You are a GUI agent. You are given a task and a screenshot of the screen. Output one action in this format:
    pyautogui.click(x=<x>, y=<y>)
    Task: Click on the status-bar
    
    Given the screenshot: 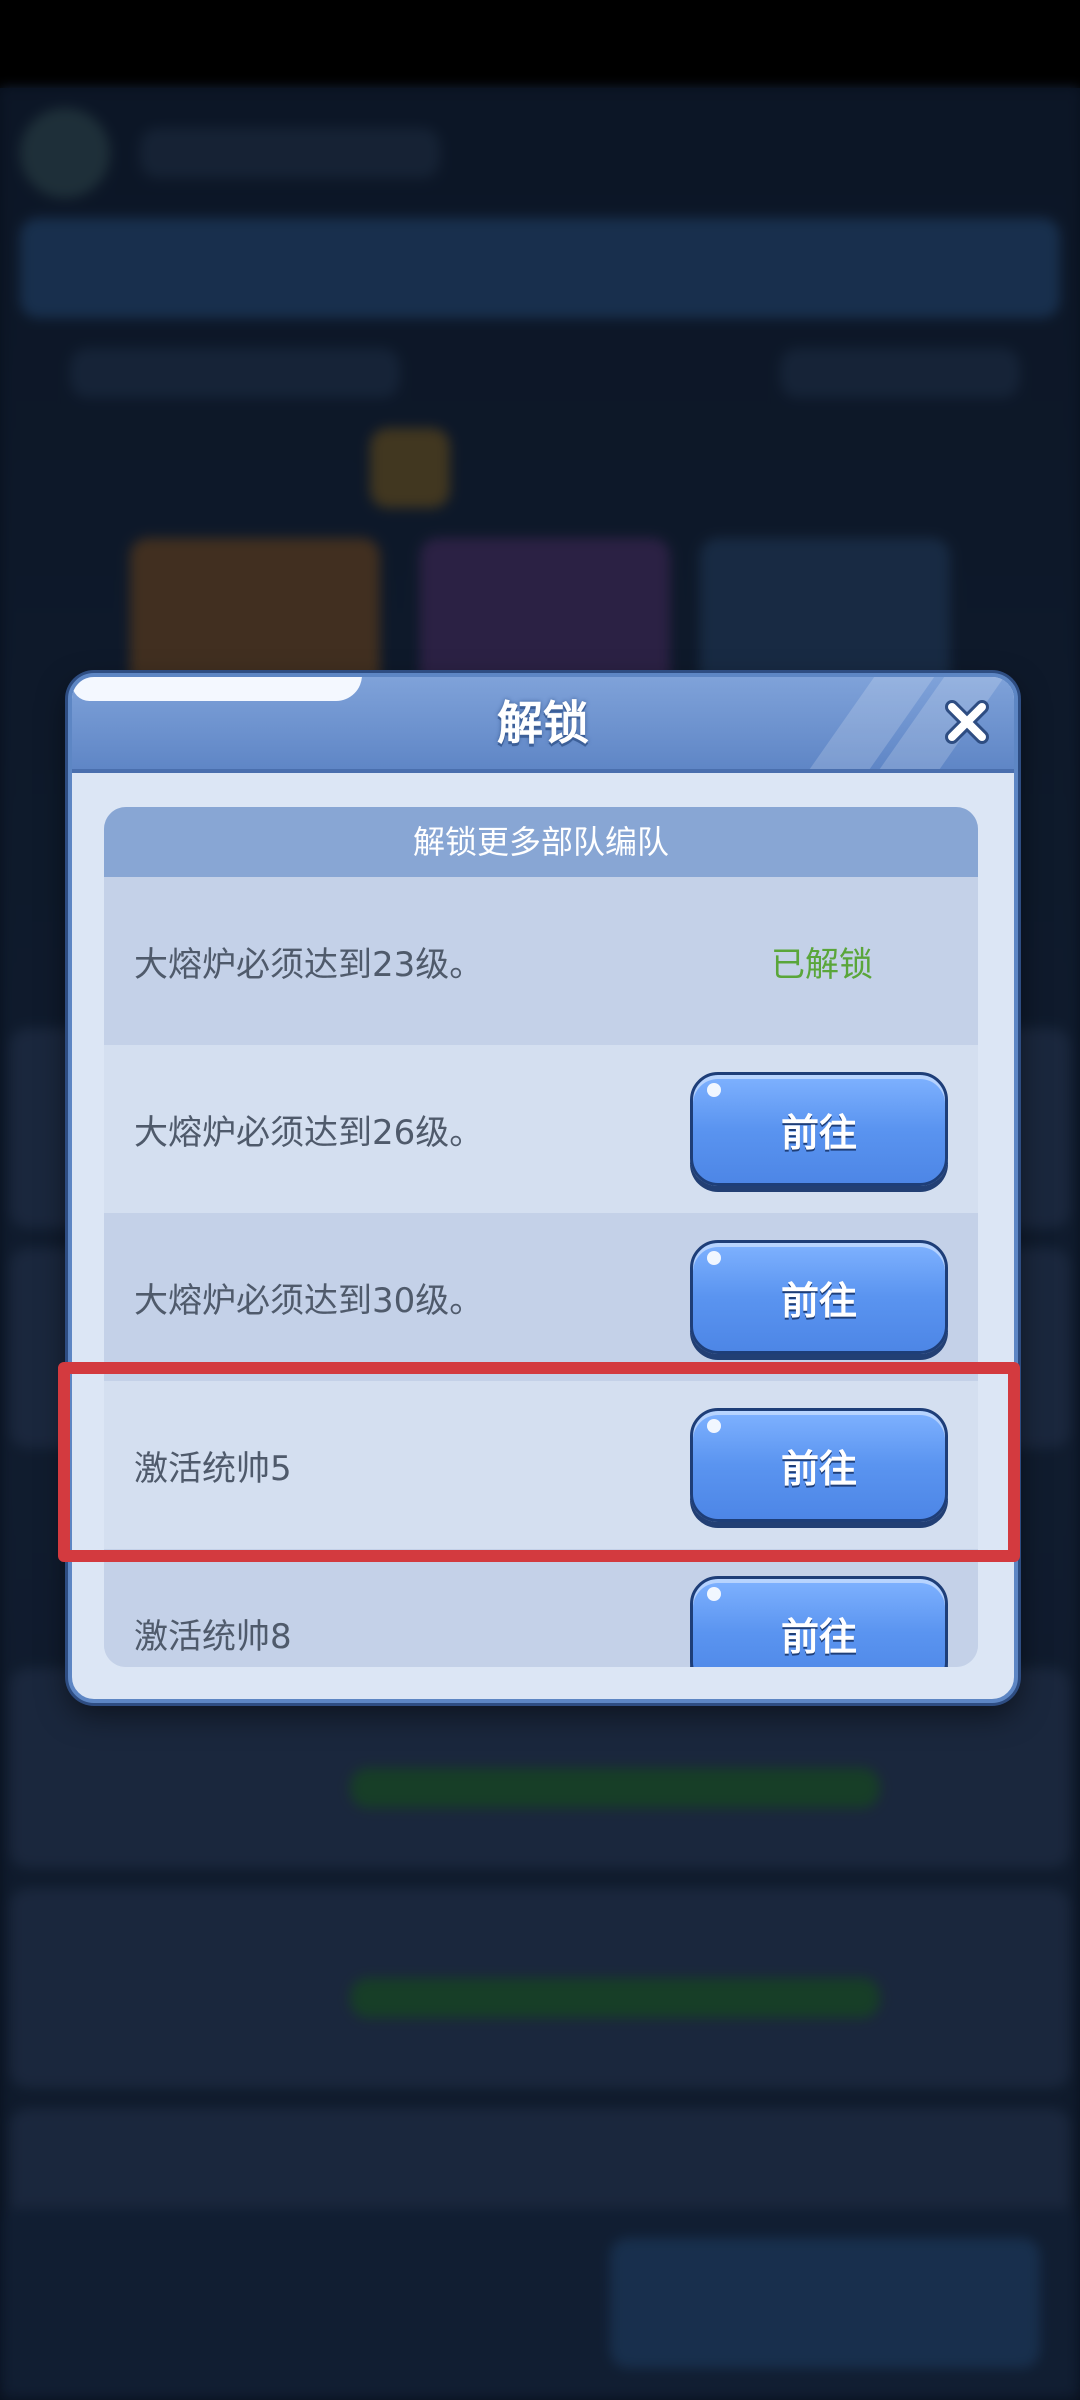 What is the action you would take?
    pyautogui.click(x=540, y=44)
    